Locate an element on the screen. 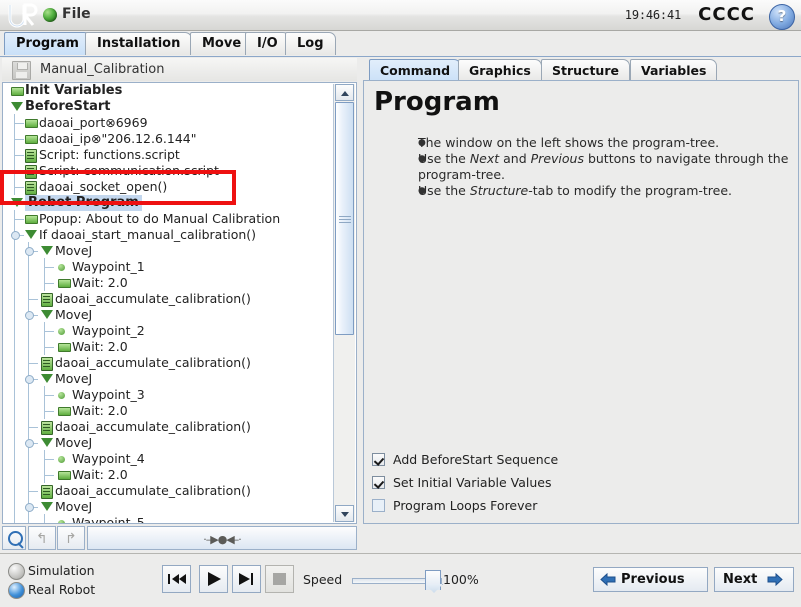 The image size is (801, 607). emphasis-text: Next is located at coordinates (484, 158).